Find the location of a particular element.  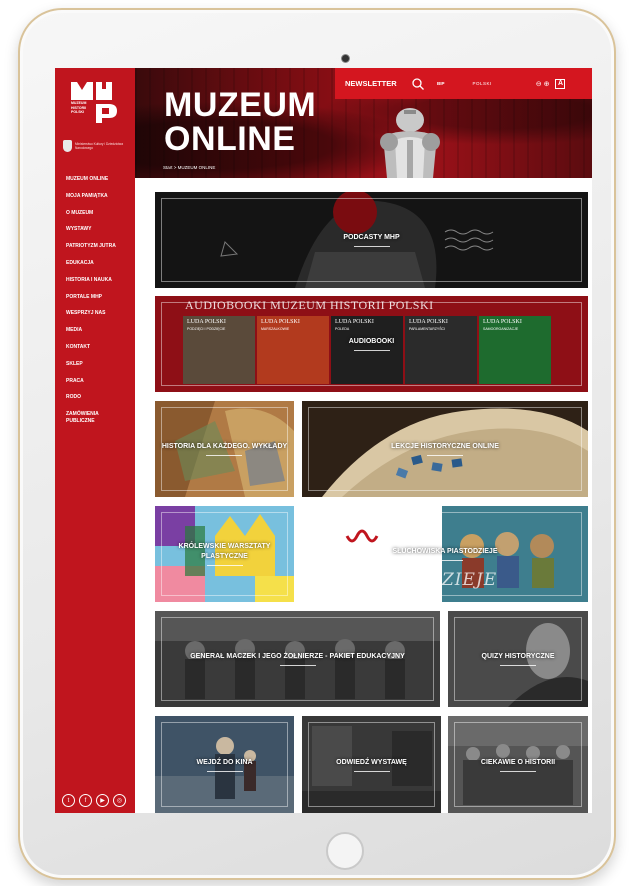

page-title-line2: ONLINE is located at coordinates (230, 139).